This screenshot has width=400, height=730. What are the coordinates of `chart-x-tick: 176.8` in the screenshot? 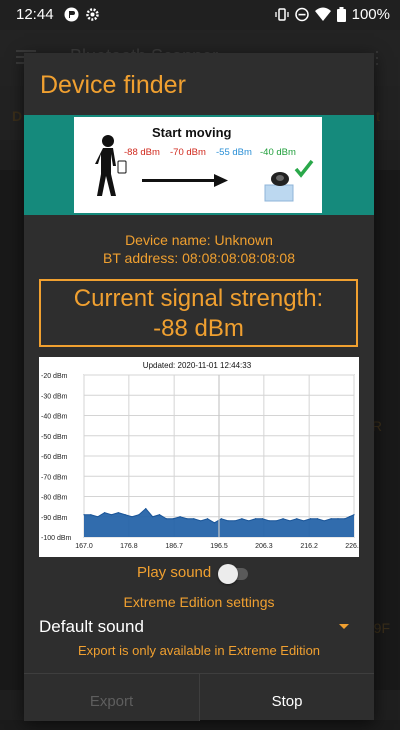 It's located at (129, 546).